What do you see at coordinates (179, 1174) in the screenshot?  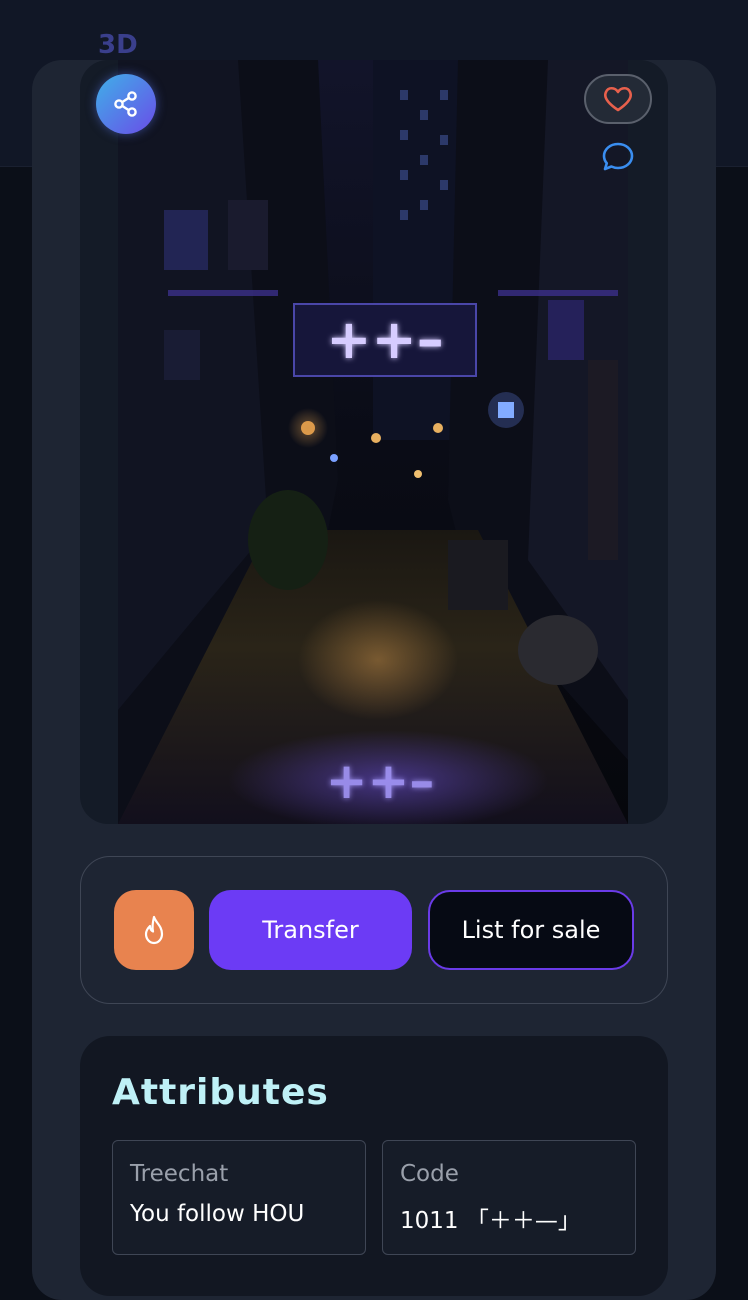 I see `attribute-label: Treechat` at bounding box center [179, 1174].